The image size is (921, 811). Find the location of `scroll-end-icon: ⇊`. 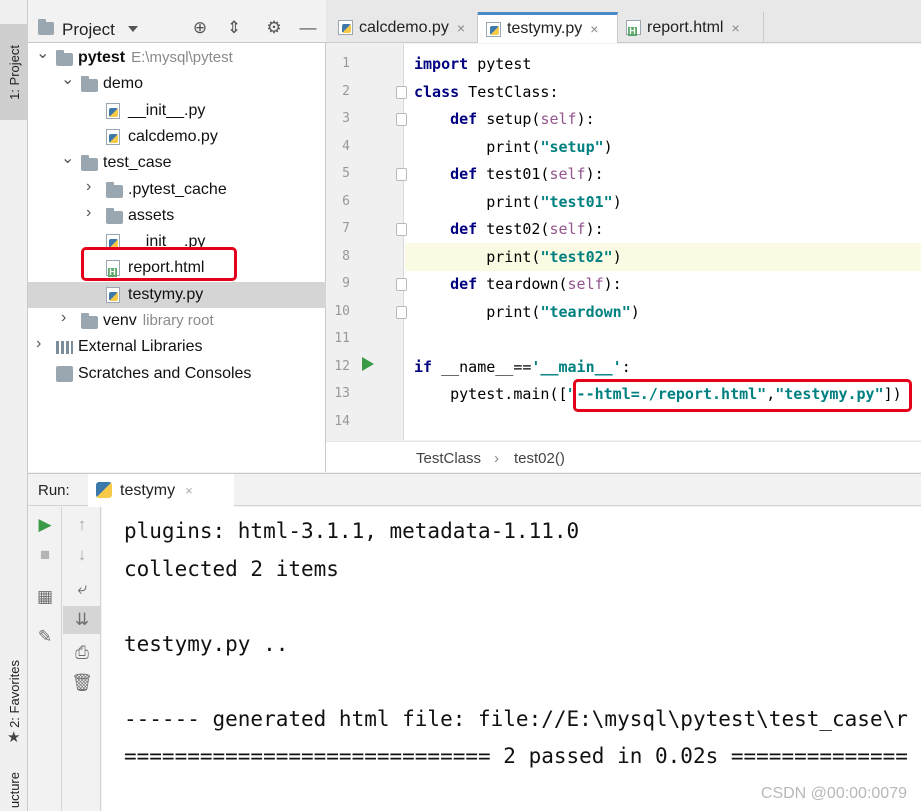

scroll-end-icon: ⇊ is located at coordinates (82, 620).